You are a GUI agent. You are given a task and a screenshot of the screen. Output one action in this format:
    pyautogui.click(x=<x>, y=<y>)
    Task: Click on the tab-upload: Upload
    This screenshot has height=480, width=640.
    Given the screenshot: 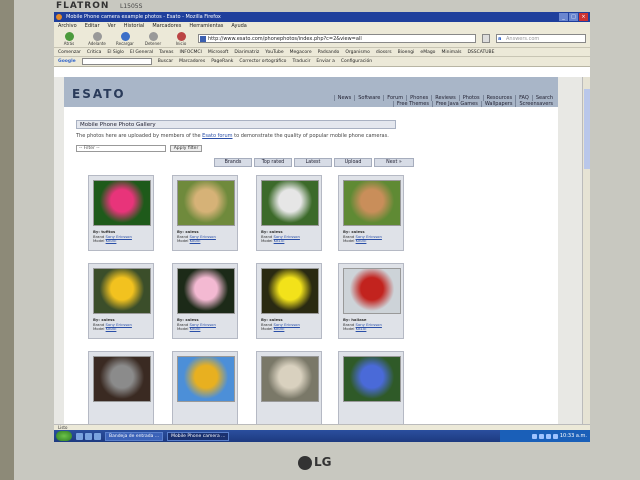 What is the action you would take?
    pyautogui.click(x=353, y=162)
    